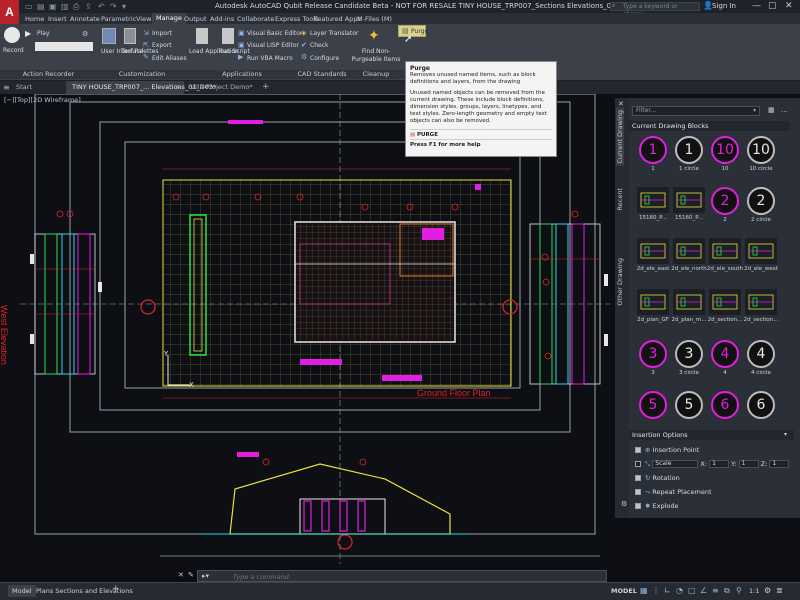 Image resolution: width=800 pixels, height=600 pixels. Describe the element at coordinates (653, 406) in the screenshot. I see `block-item: 5` at that location.